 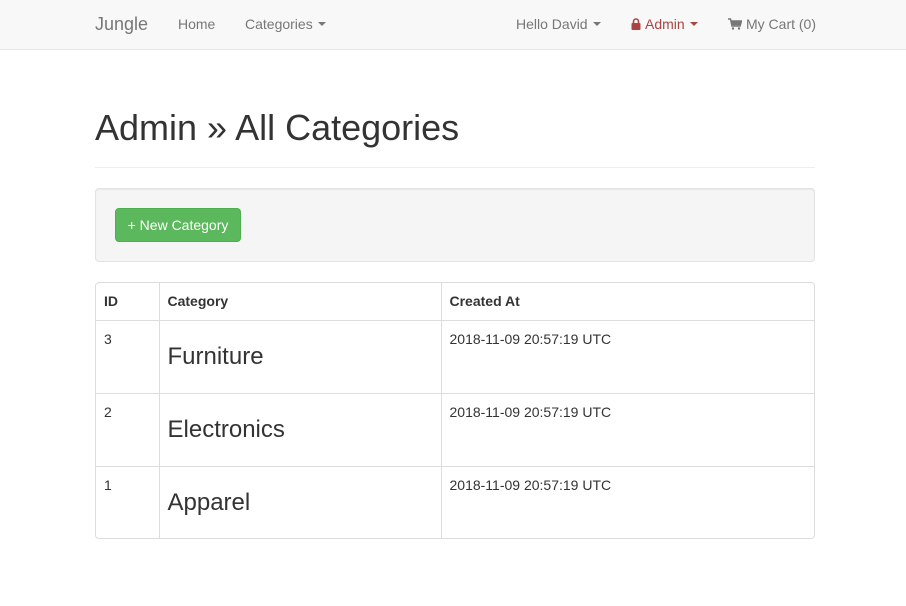 I want to click on actions-well: + New Category, so click(x=455, y=225).